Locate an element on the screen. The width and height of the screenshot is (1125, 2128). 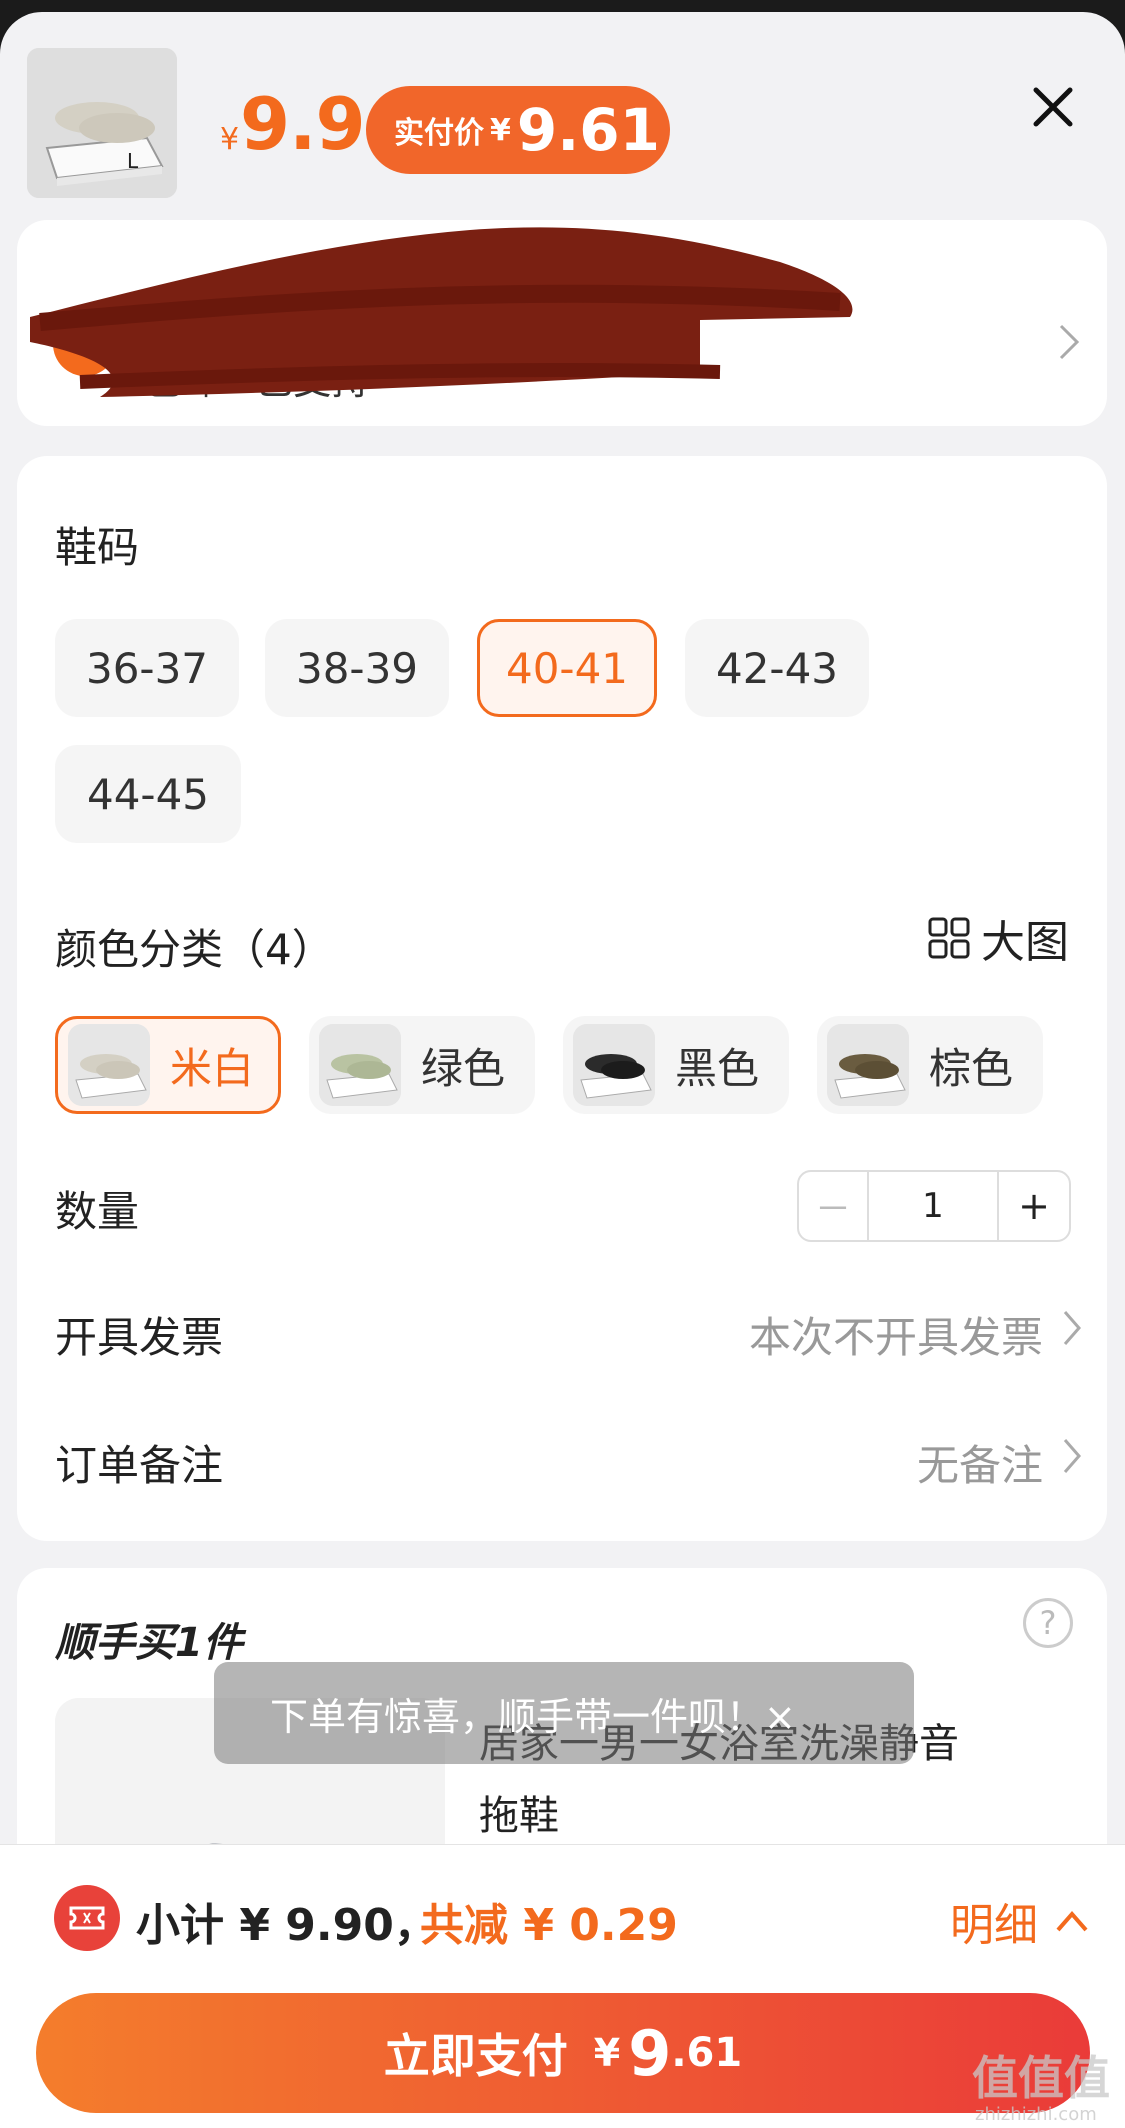
pay-now-label: 立即支付 is located at coordinates (475, 2056).